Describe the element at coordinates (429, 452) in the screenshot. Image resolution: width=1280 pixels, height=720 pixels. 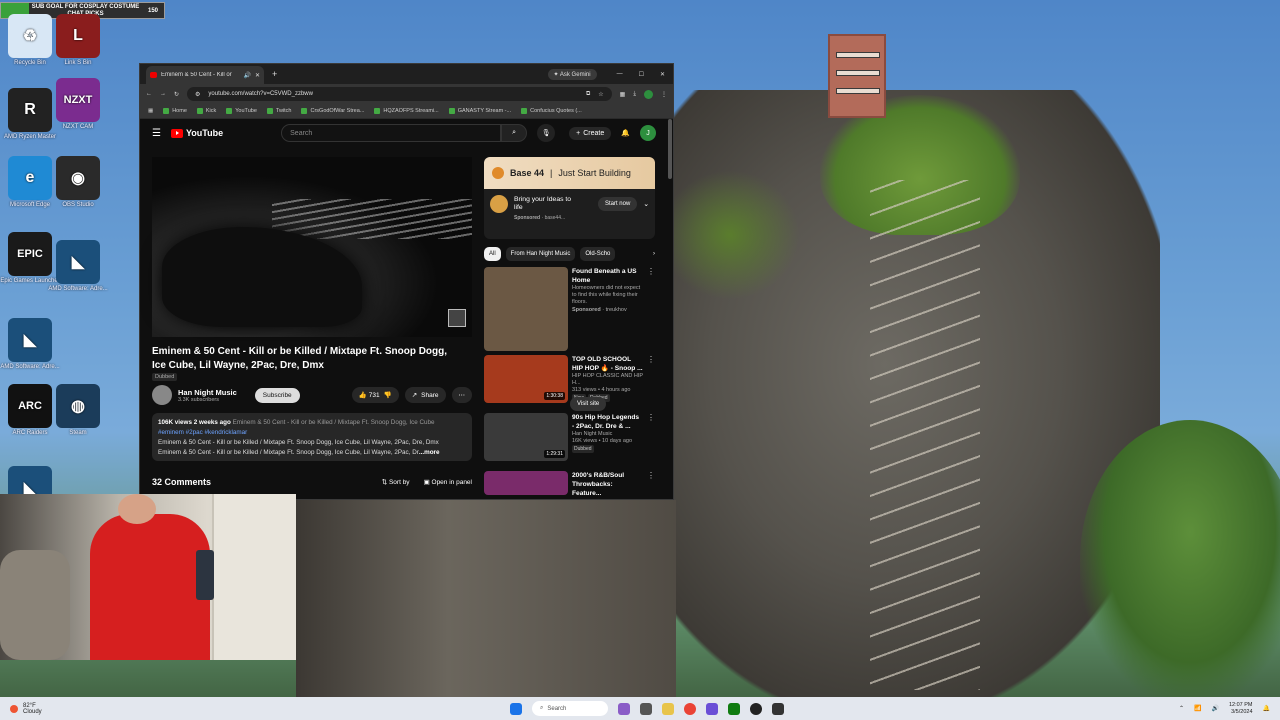
I see `show-more-link: ...more` at that location.